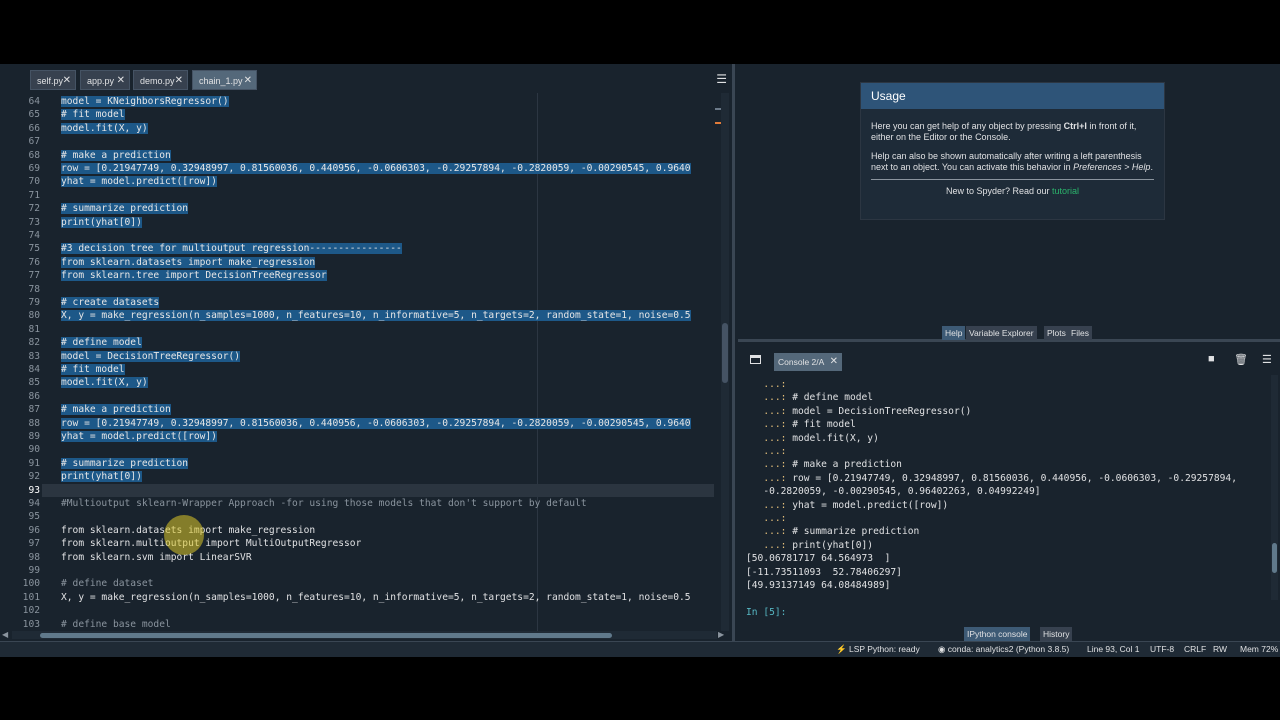 The image size is (1280, 720). What do you see at coordinates (156, 557) in the screenshot?
I see `code-line: from sklearn.svm import LinearSVR` at bounding box center [156, 557].